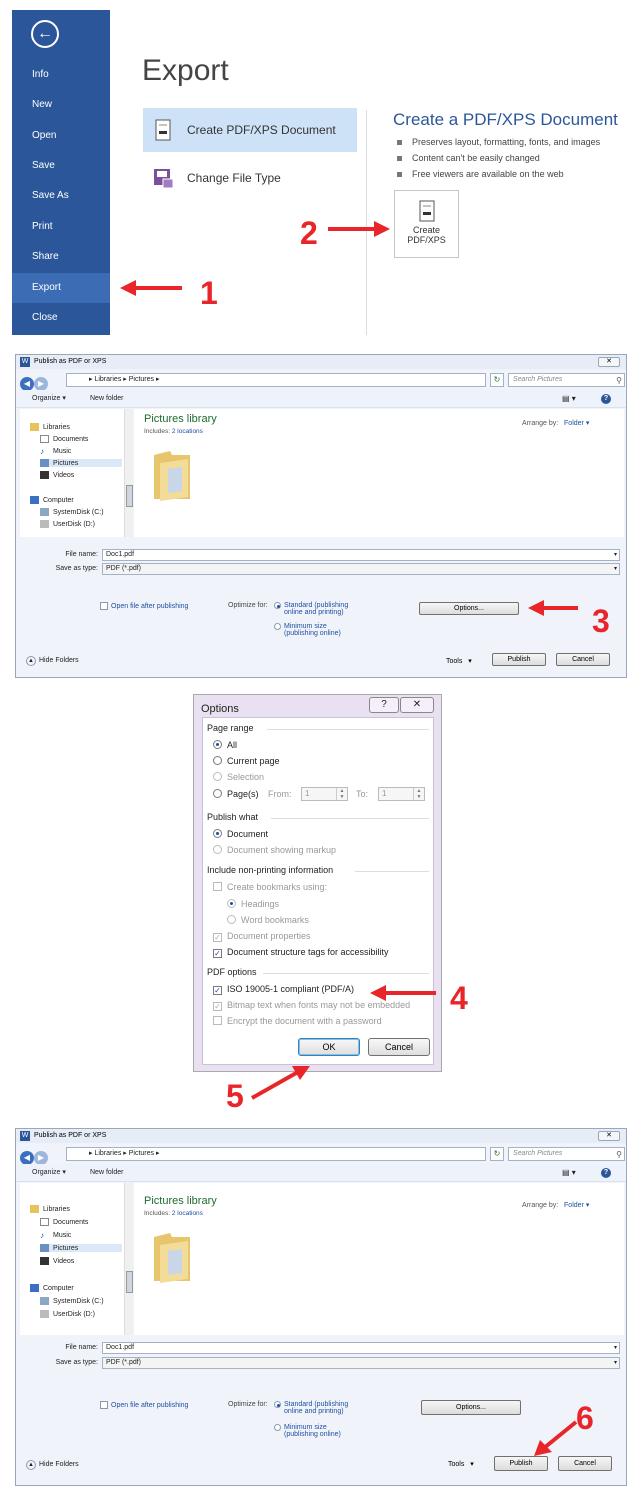  Describe the element at coordinates (61, 318) in the screenshot. I see `menu-item-close: Close` at that location.